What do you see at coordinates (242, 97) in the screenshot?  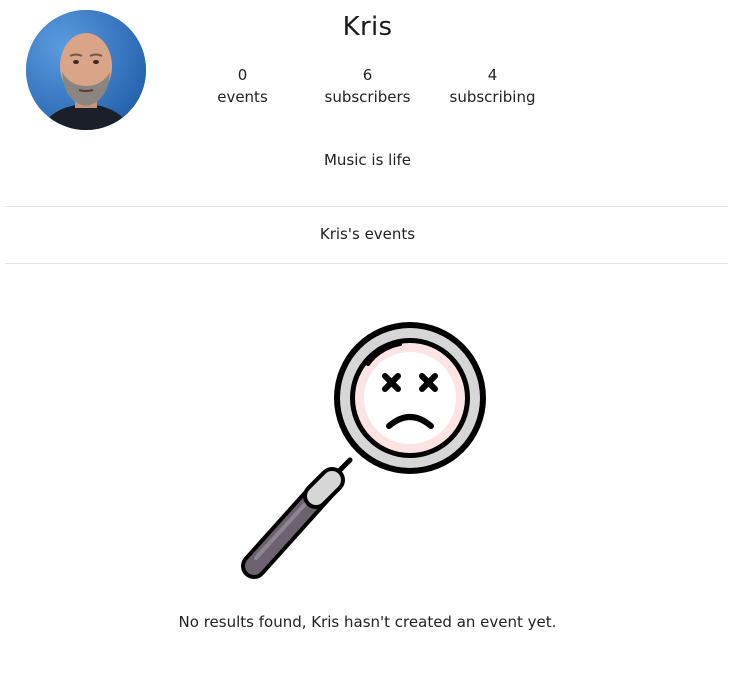 I see `stat-events-label: events` at bounding box center [242, 97].